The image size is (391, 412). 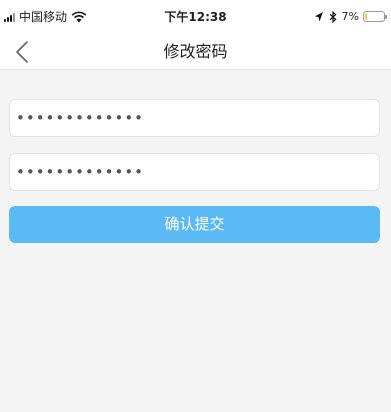 What do you see at coordinates (318, 16) in the screenshot?
I see `location-icon` at bounding box center [318, 16].